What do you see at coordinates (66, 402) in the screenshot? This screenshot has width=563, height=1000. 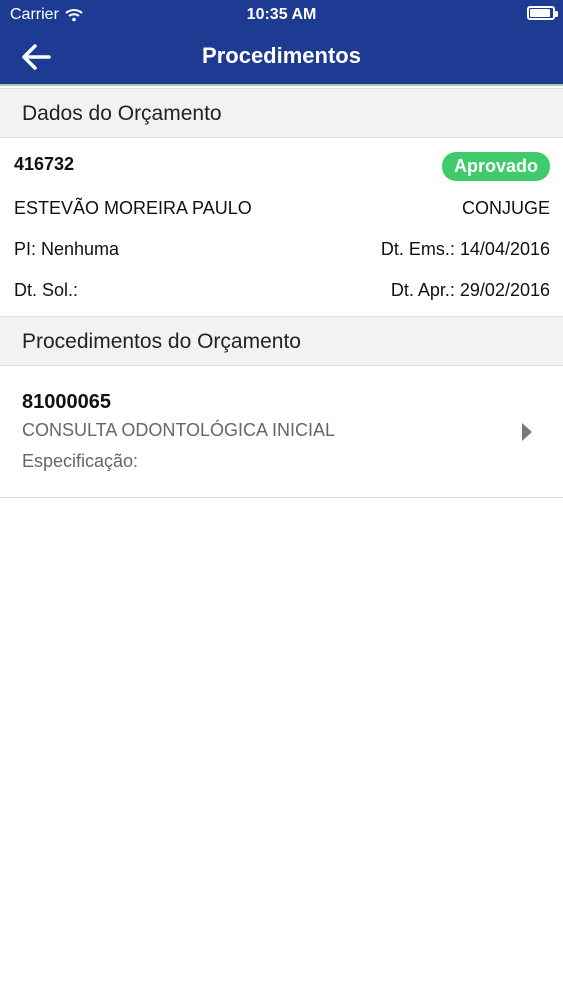 I see `procedure-code: 81000065` at bounding box center [66, 402].